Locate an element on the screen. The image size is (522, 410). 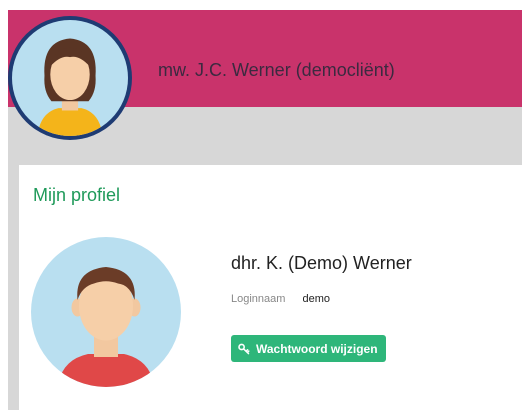
login-row: Loginnaam demo is located at coordinates (280, 299).